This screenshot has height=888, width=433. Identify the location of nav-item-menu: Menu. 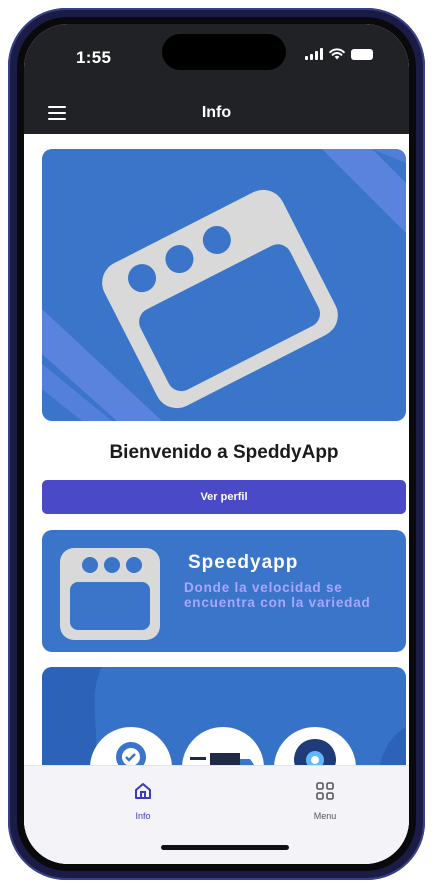
(325, 800).